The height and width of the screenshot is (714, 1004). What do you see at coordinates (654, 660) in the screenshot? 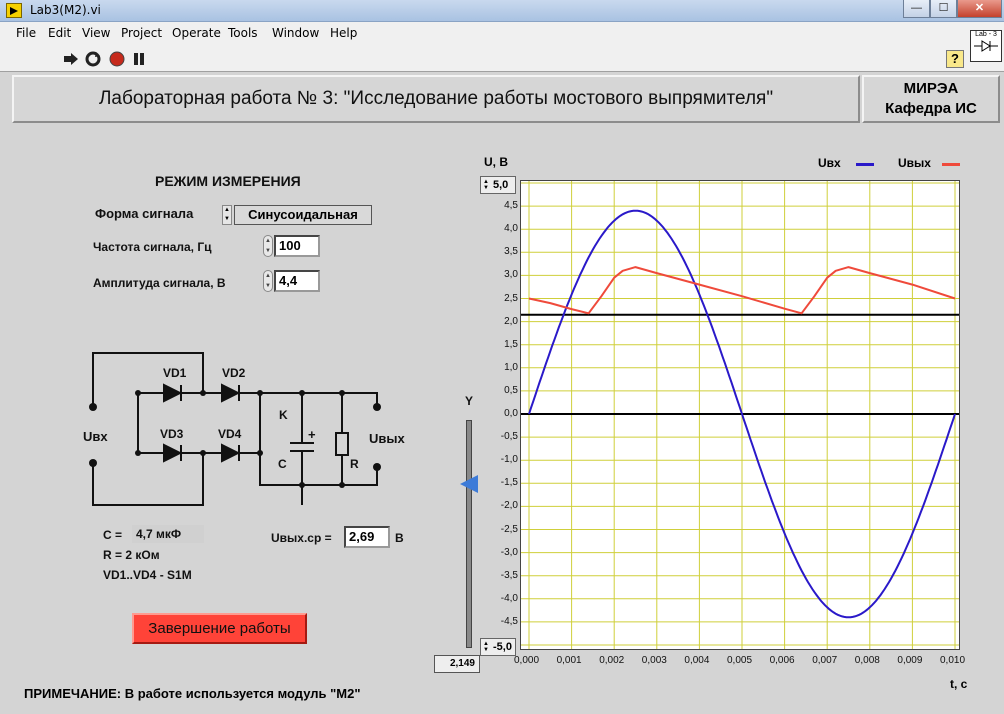
I see `x-tick-label: 0,003` at bounding box center [654, 660].